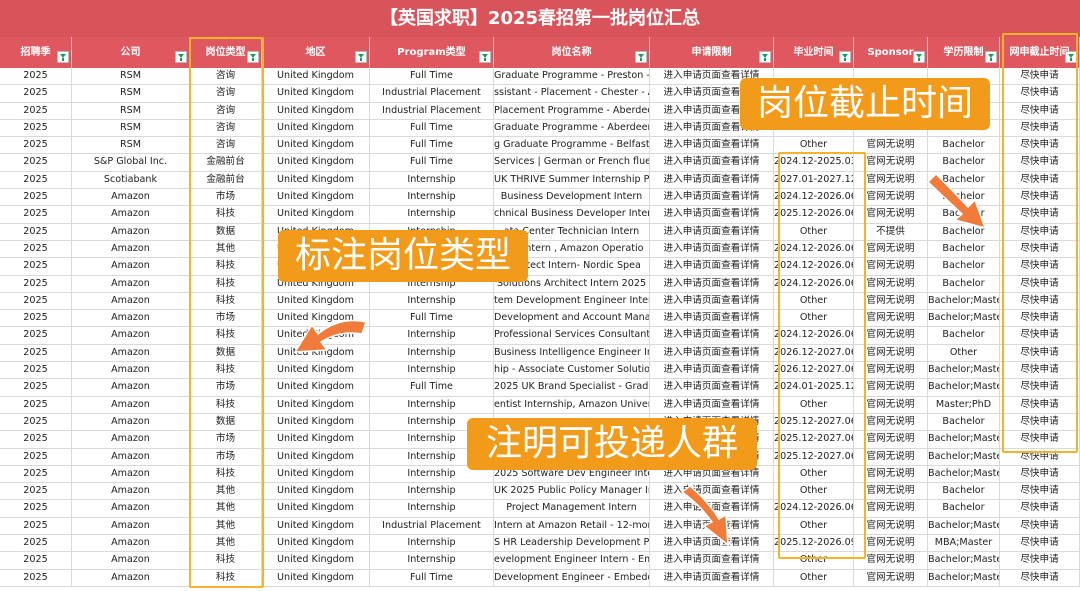  Describe the element at coordinates (572, 111) in the screenshot. I see `table-cell: Placement Programme - Aberdeen - A` at that location.